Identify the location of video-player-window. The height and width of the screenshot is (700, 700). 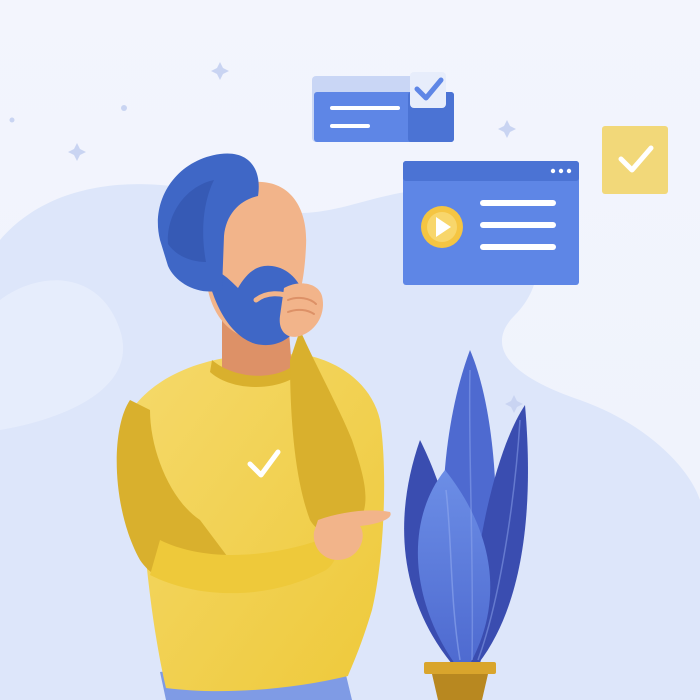
(491, 223).